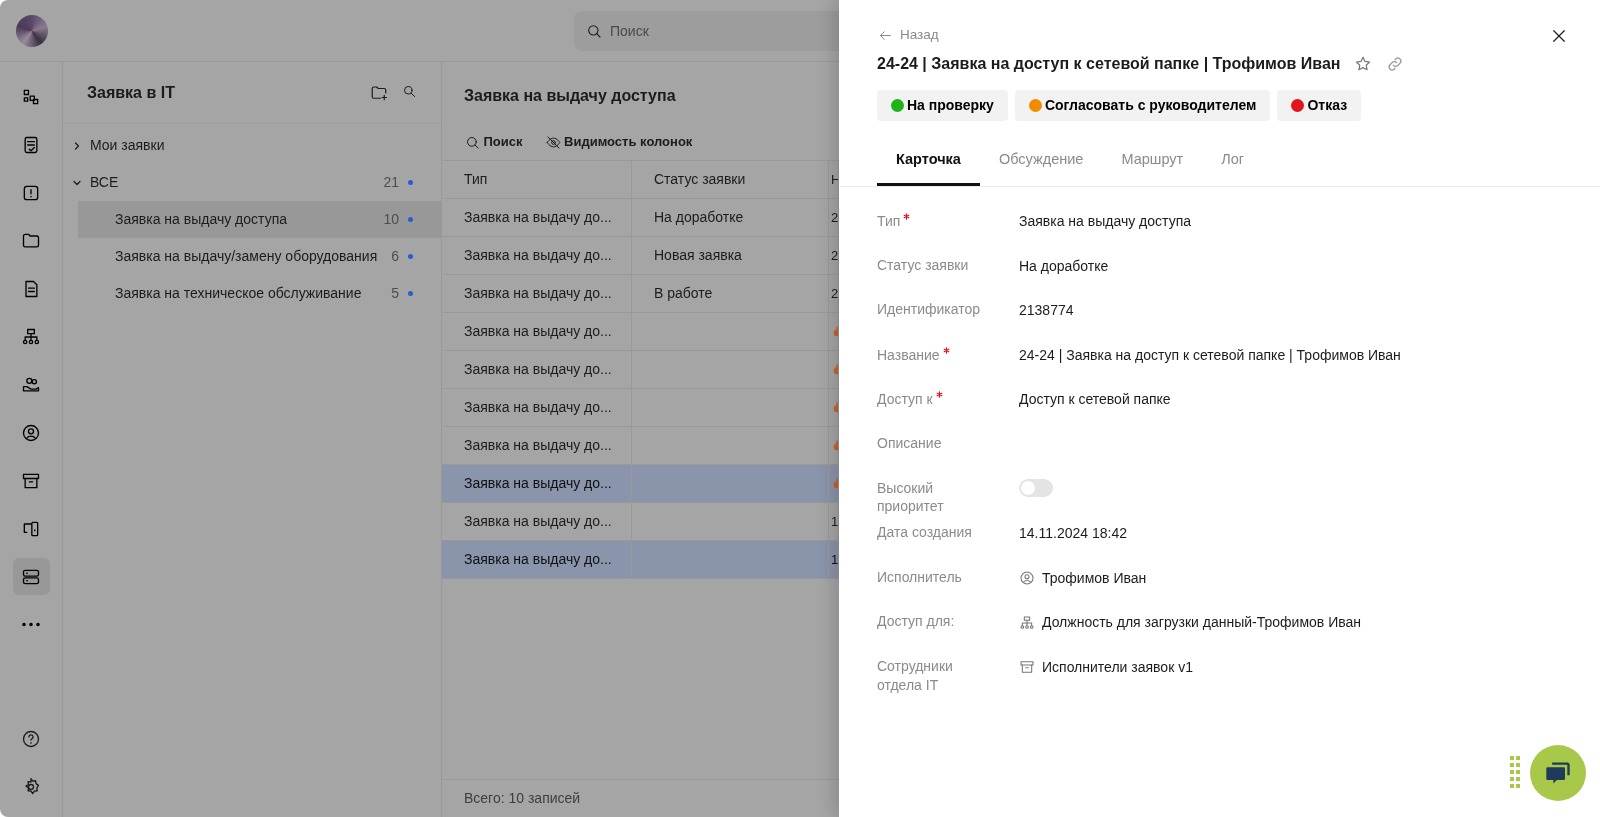 The height and width of the screenshot is (817, 1600). Describe the element at coordinates (553, 142) in the screenshot. I see `eye-off-icon` at that location.